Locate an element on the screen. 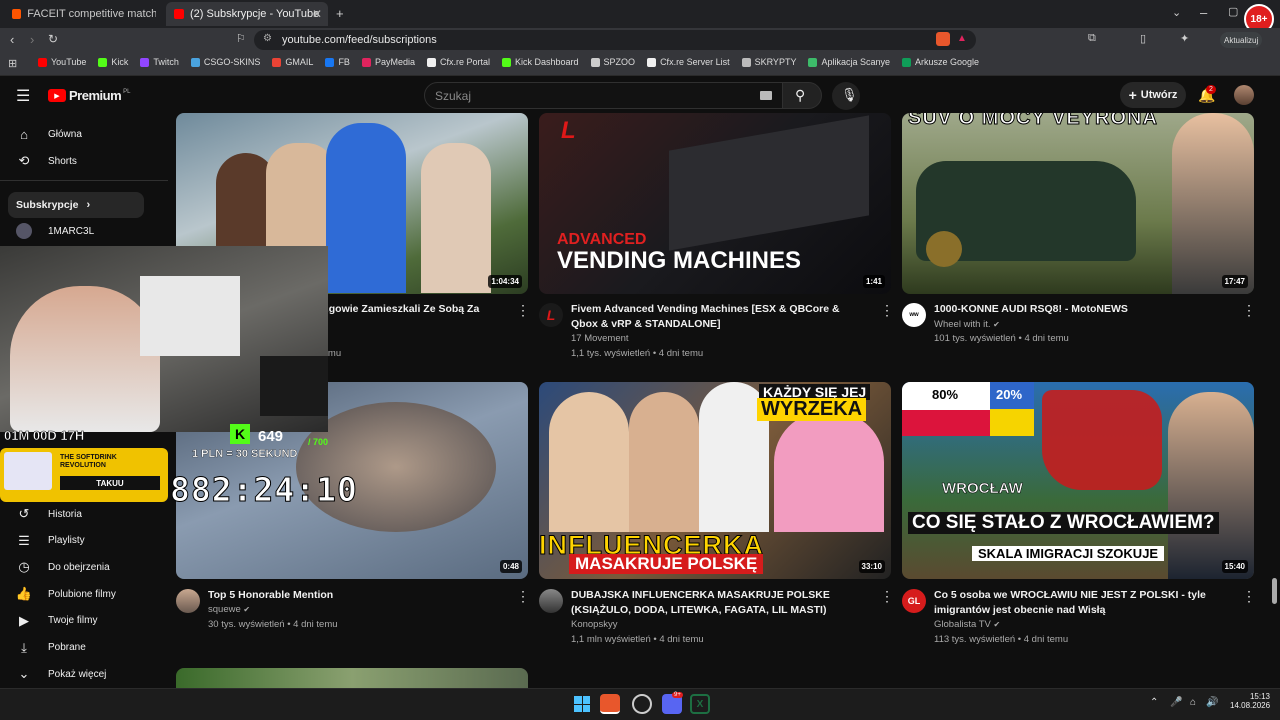 The height and width of the screenshot is (720, 1280). bookmark-item: Twitch is located at coordinates (159, 62).